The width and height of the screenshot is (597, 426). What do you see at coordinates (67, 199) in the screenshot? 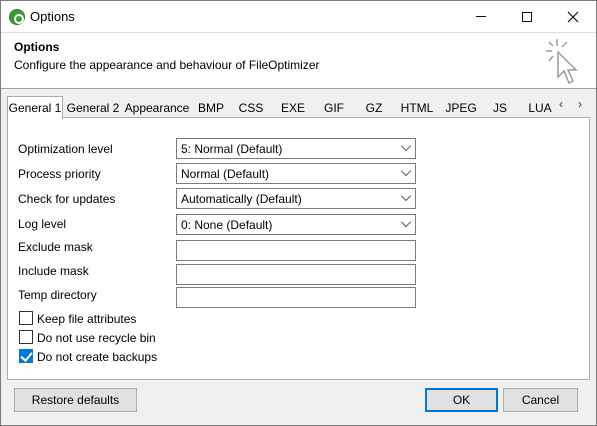
I see `check-for-updates-label: Check for updates` at bounding box center [67, 199].